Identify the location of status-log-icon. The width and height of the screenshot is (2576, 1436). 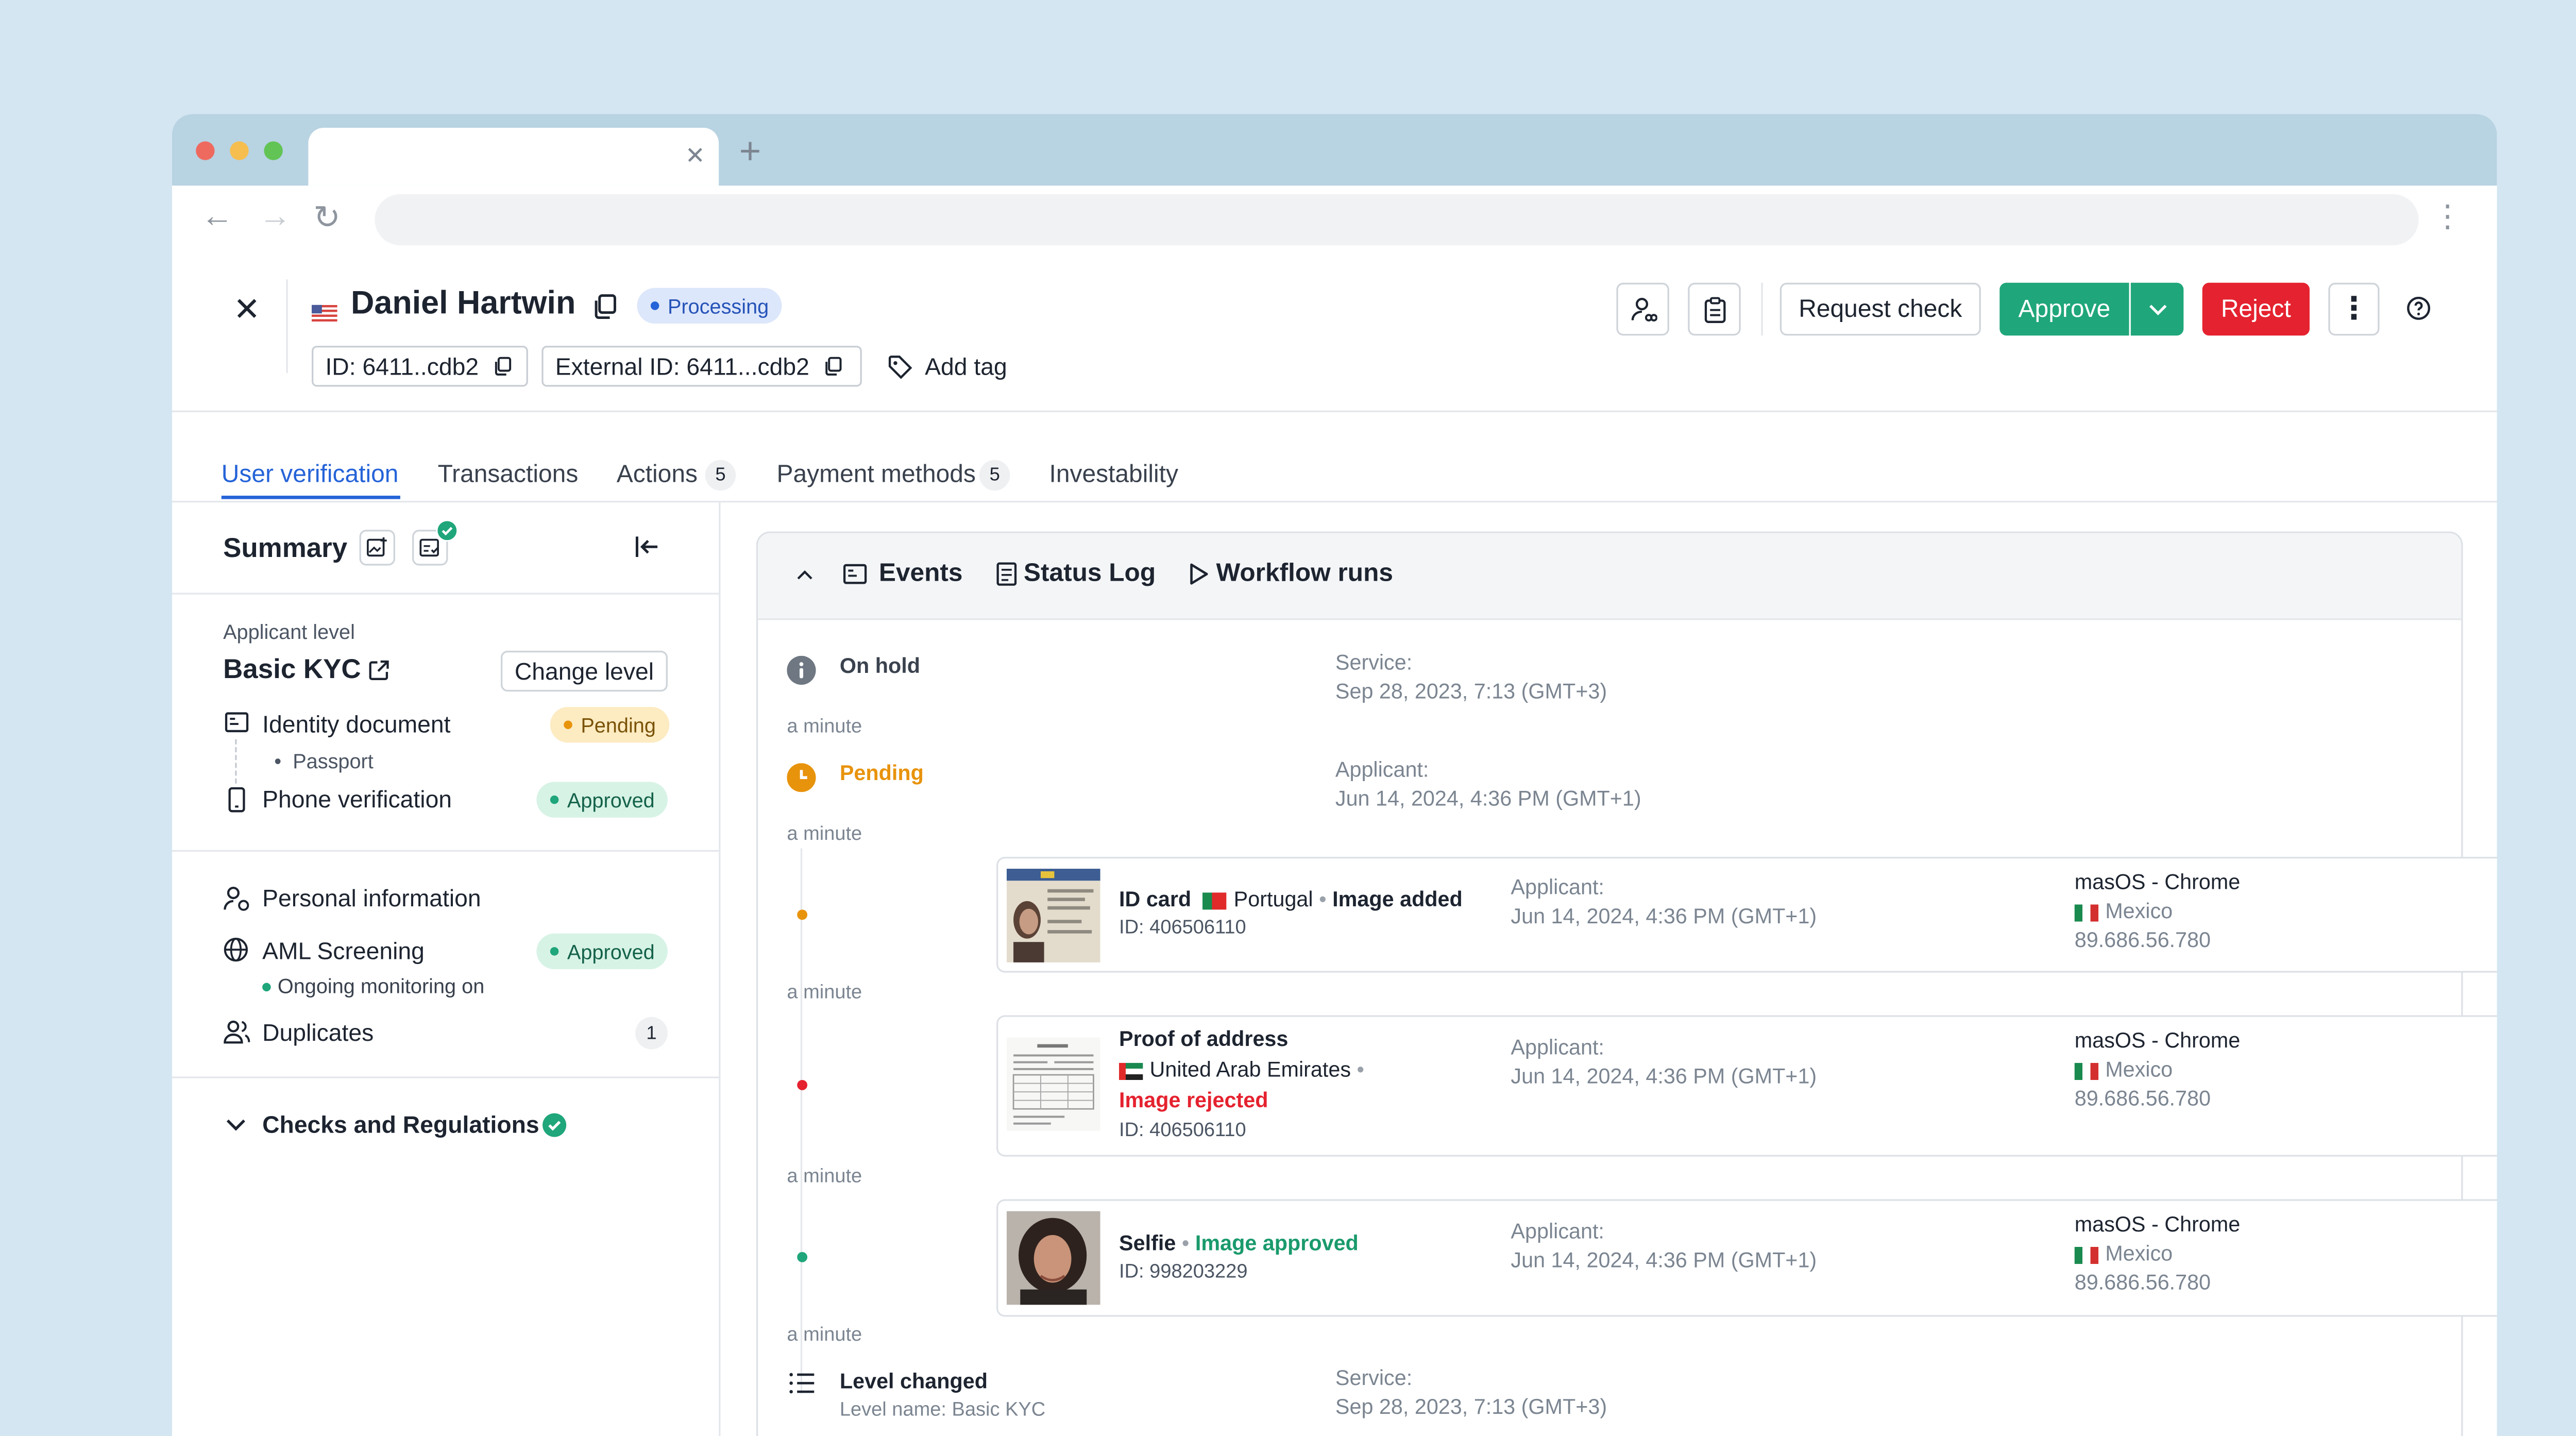
(1006, 574).